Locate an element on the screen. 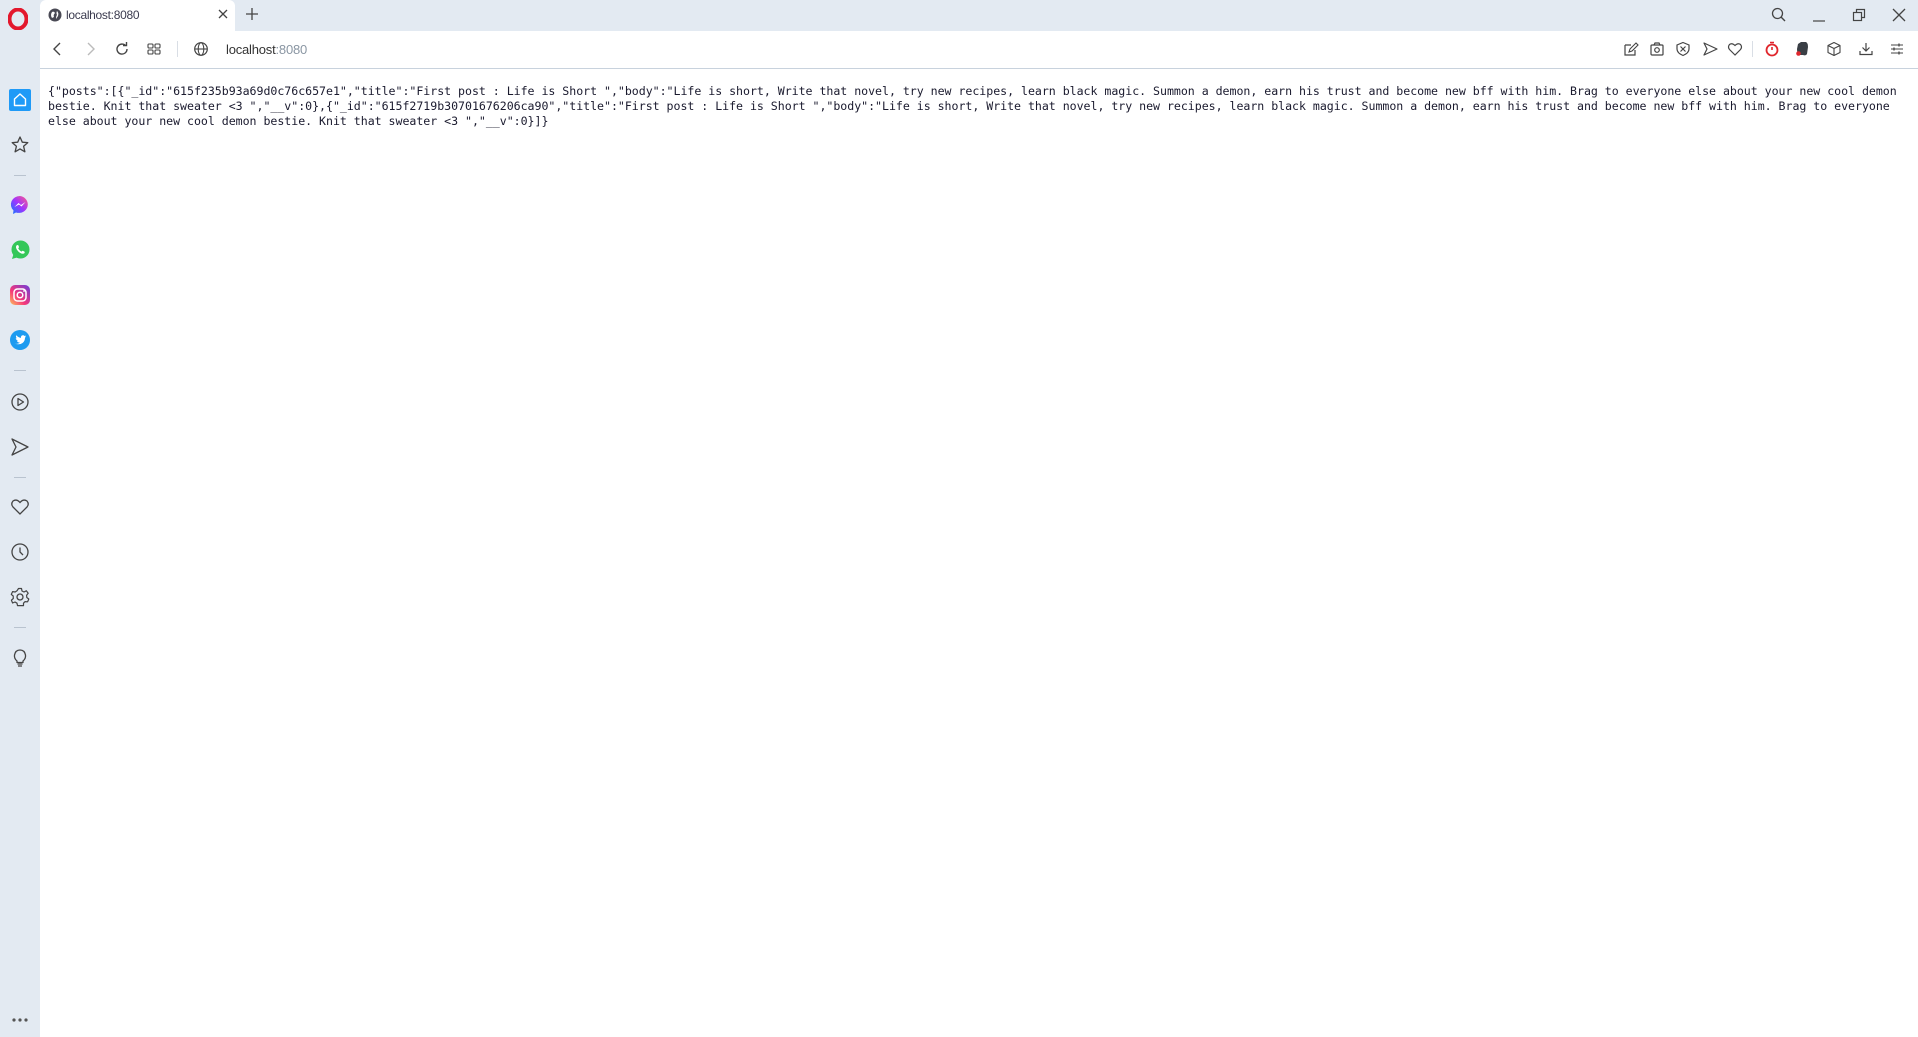  restore-icon is located at coordinates (1859, 15).